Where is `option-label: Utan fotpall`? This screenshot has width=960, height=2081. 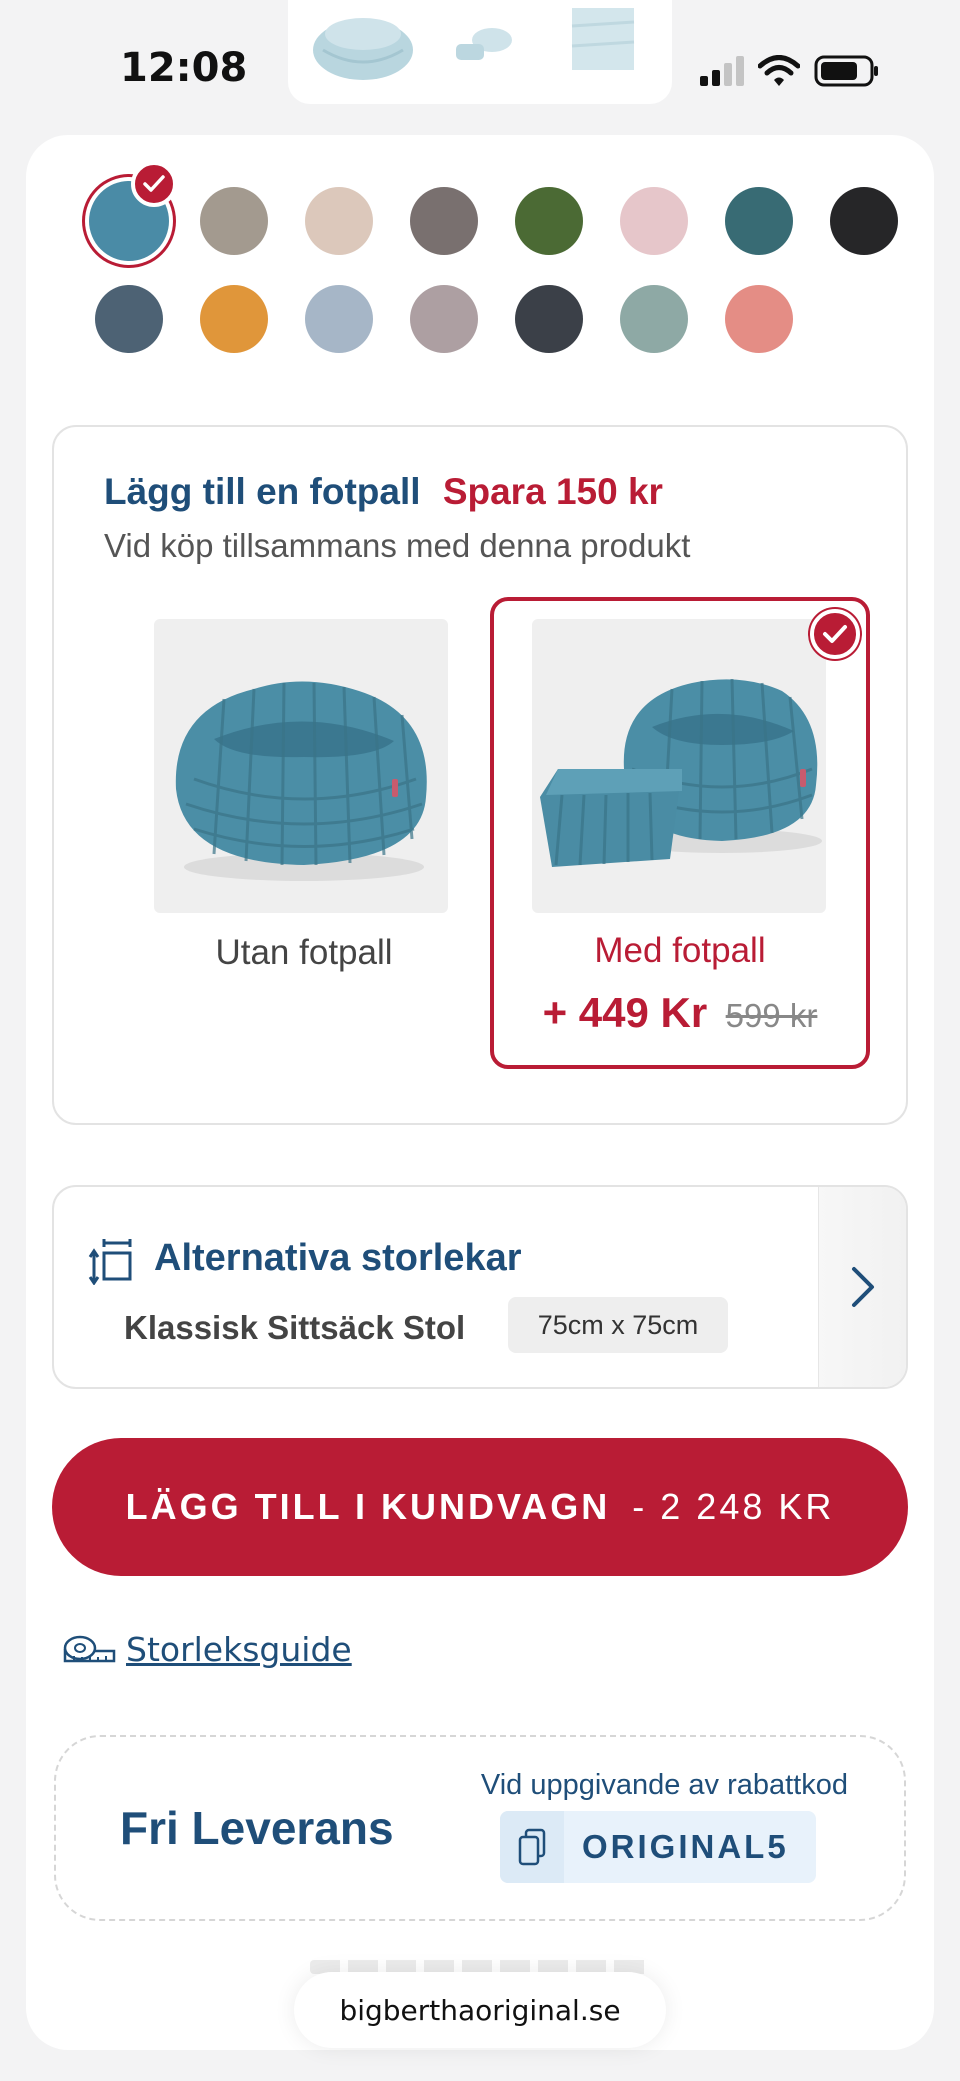
option-label: Utan fotpall is located at coordinates (304, 952).